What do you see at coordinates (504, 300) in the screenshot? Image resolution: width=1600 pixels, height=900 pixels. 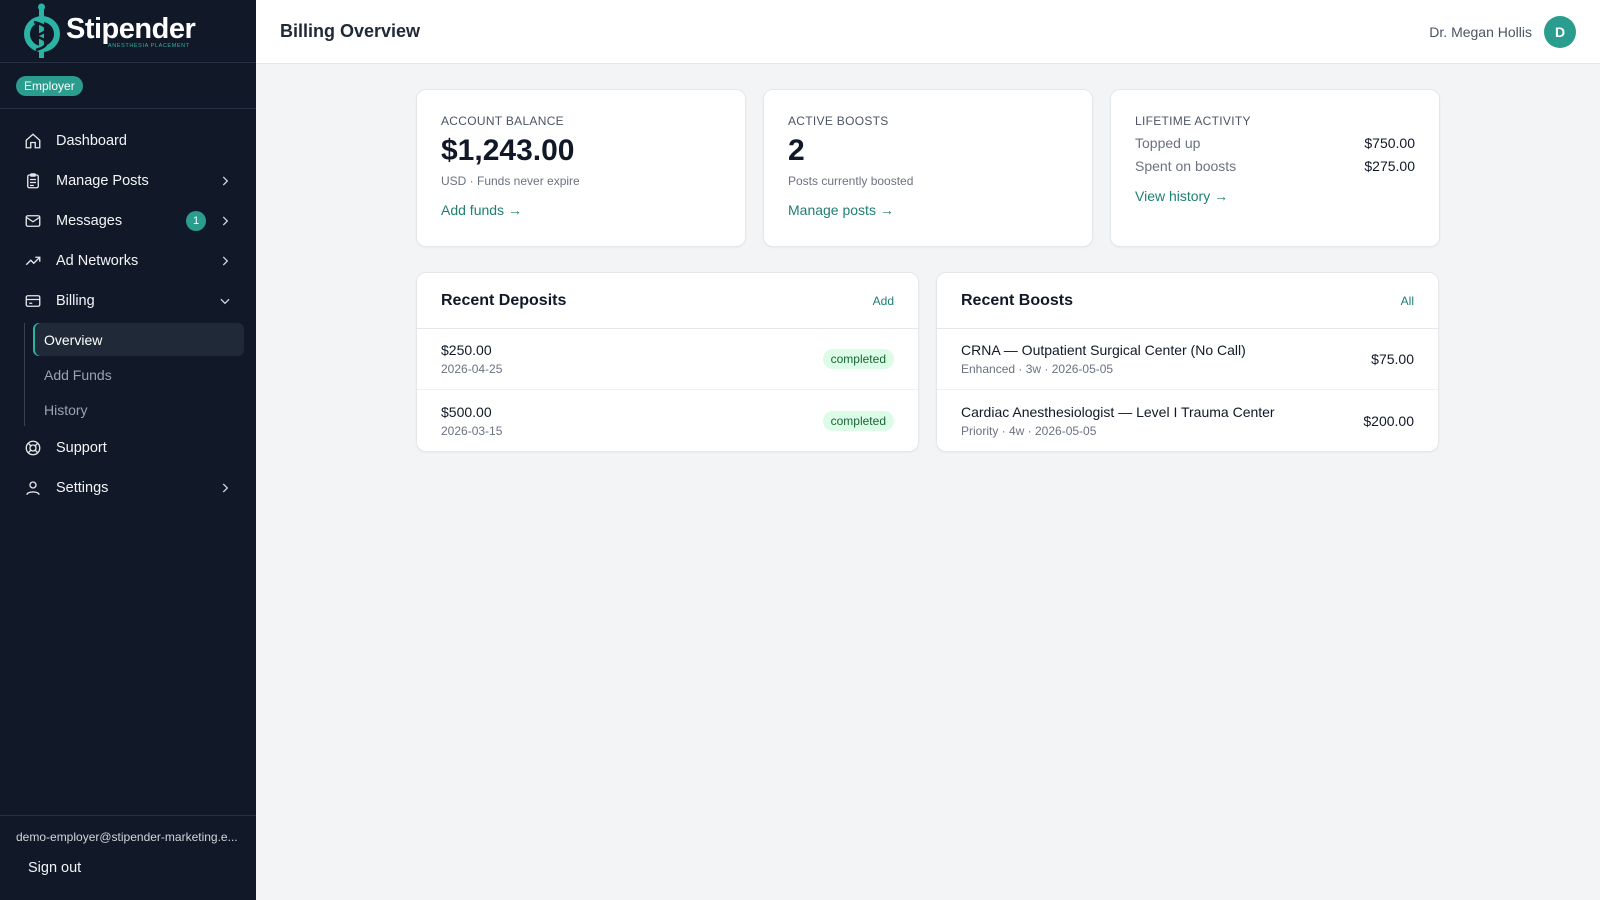 I see `section-title: Recent Deposits` at bounding box center [504, 300].